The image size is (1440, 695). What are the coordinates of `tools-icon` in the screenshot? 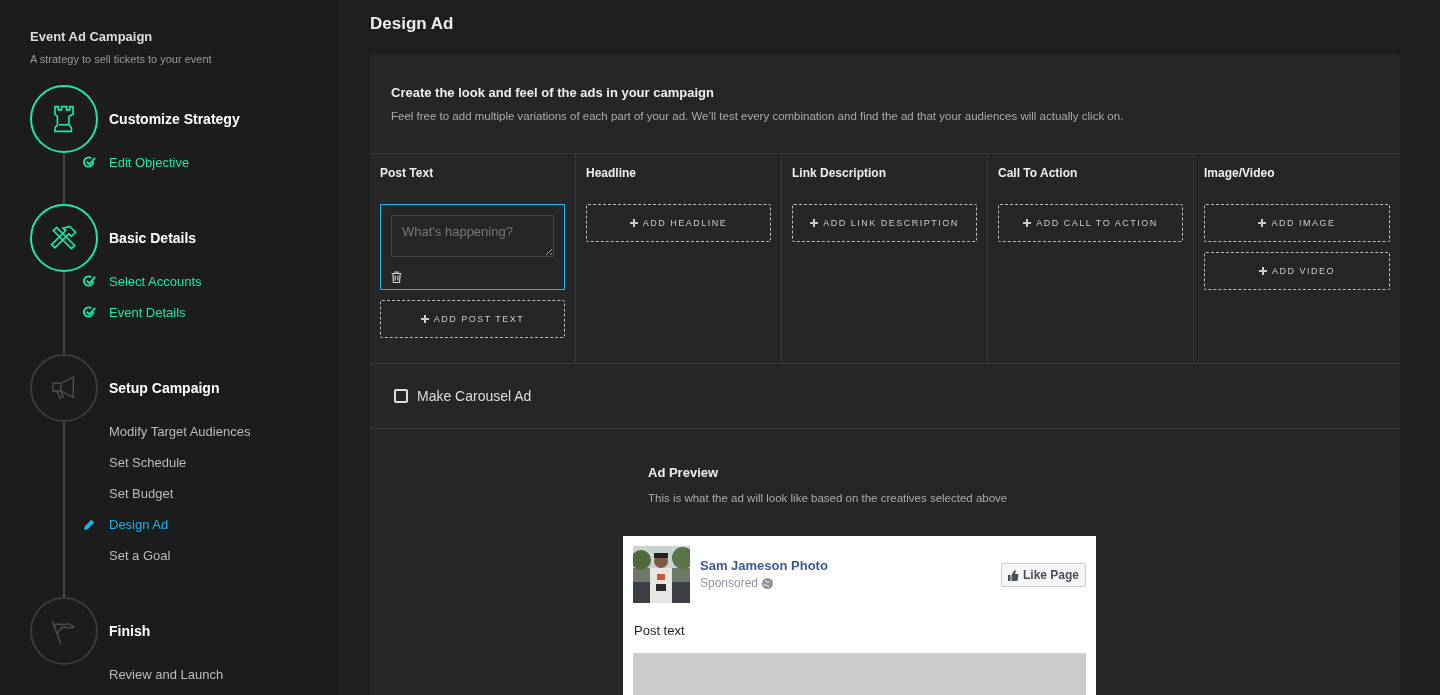 It's located at (64, 238).